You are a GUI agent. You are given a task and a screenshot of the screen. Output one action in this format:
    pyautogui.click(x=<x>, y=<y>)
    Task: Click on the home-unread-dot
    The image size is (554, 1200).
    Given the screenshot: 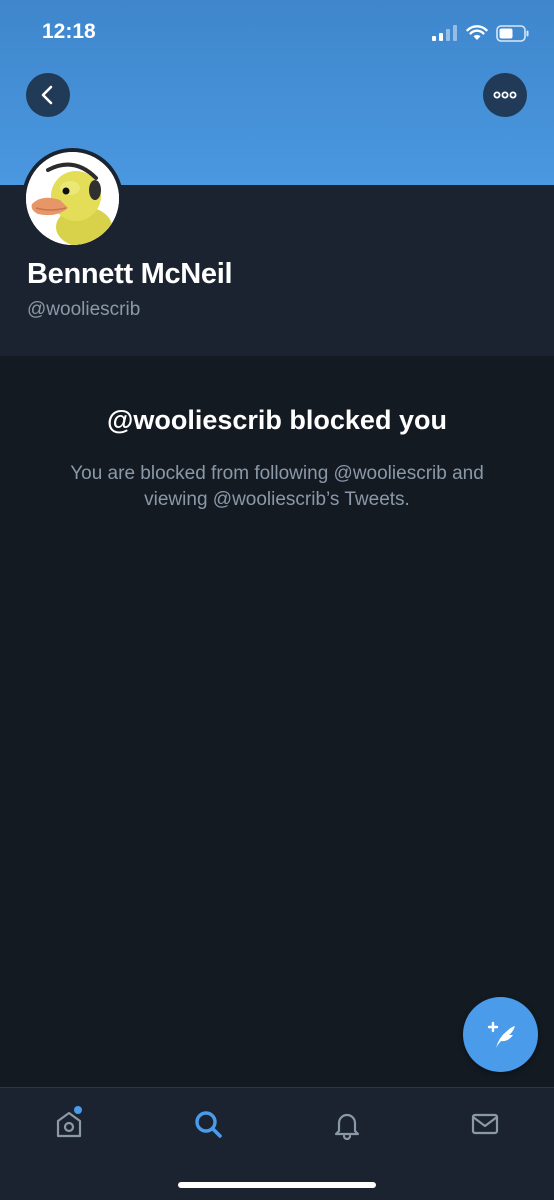 What is the action you would take?
    pyautogui.click(x=78, y=1110)
    